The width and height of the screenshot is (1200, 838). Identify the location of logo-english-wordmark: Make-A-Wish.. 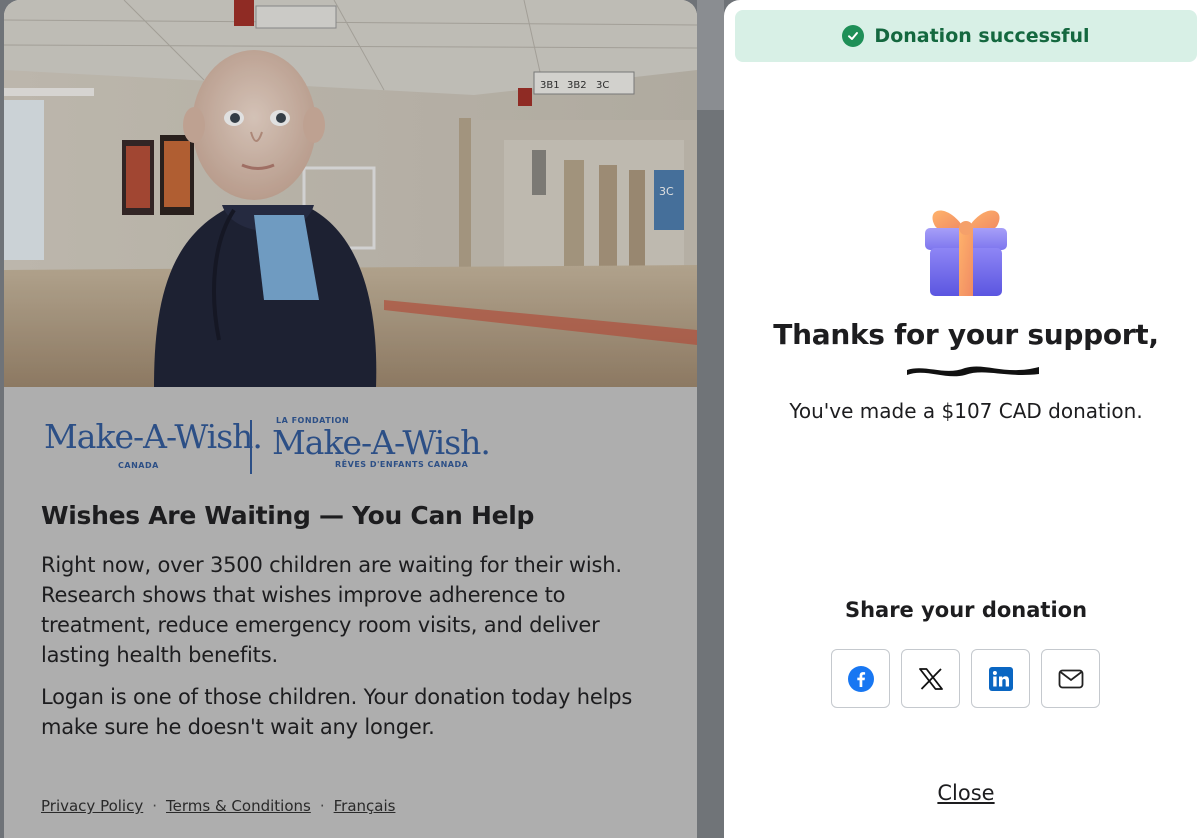
(153, 436).